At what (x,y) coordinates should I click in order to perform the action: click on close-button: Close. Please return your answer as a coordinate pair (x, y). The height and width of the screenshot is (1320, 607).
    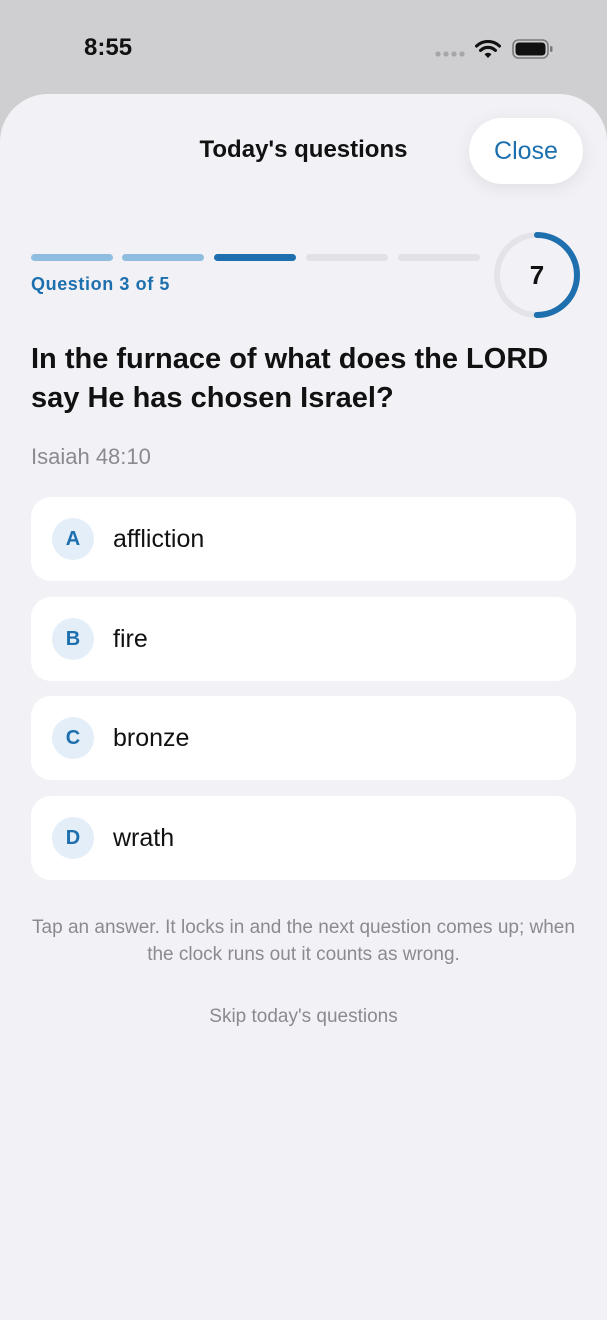
    Looking at the image, I should click on (526, 151).